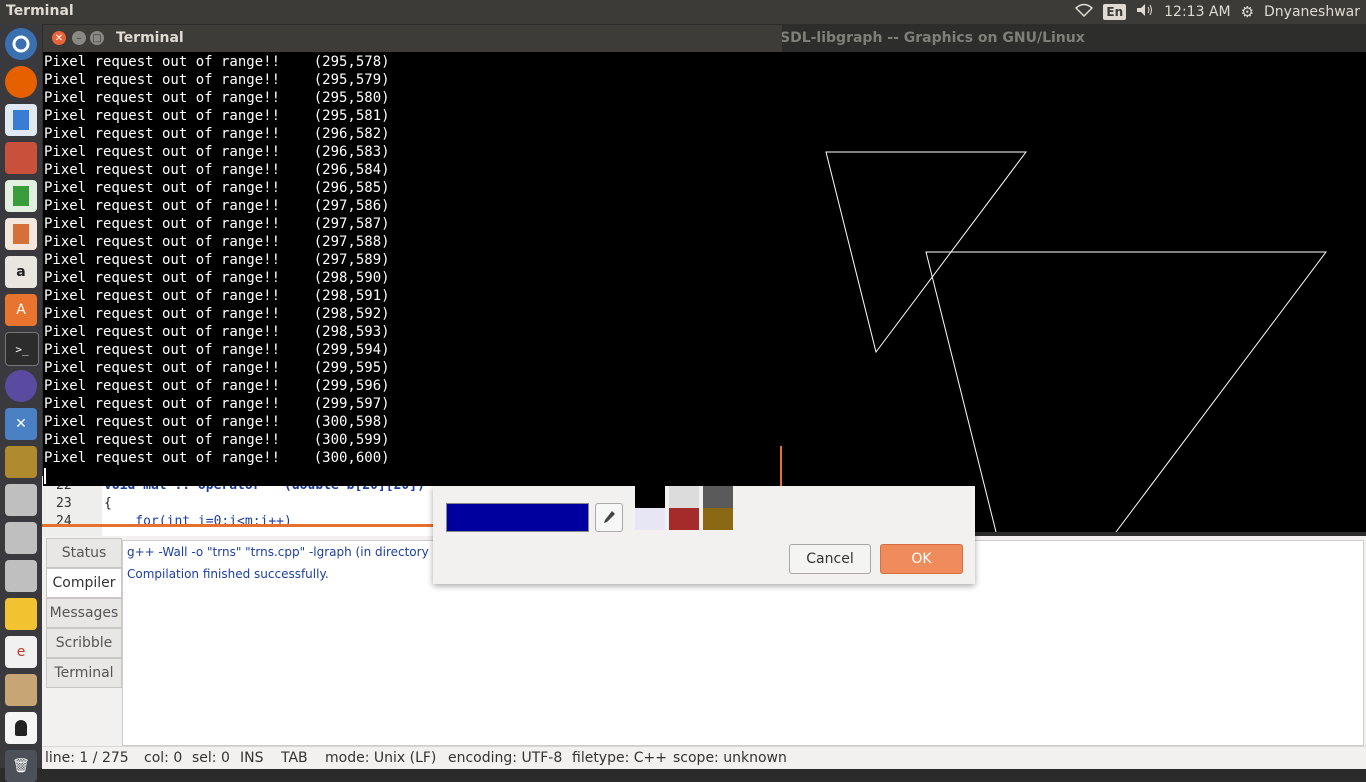 This screenshot has width=1366, height=782. Describe the element at coordinates (228, 574) in the screenshot. I see `compiler-line: Compilation finished successfully.` at that location.